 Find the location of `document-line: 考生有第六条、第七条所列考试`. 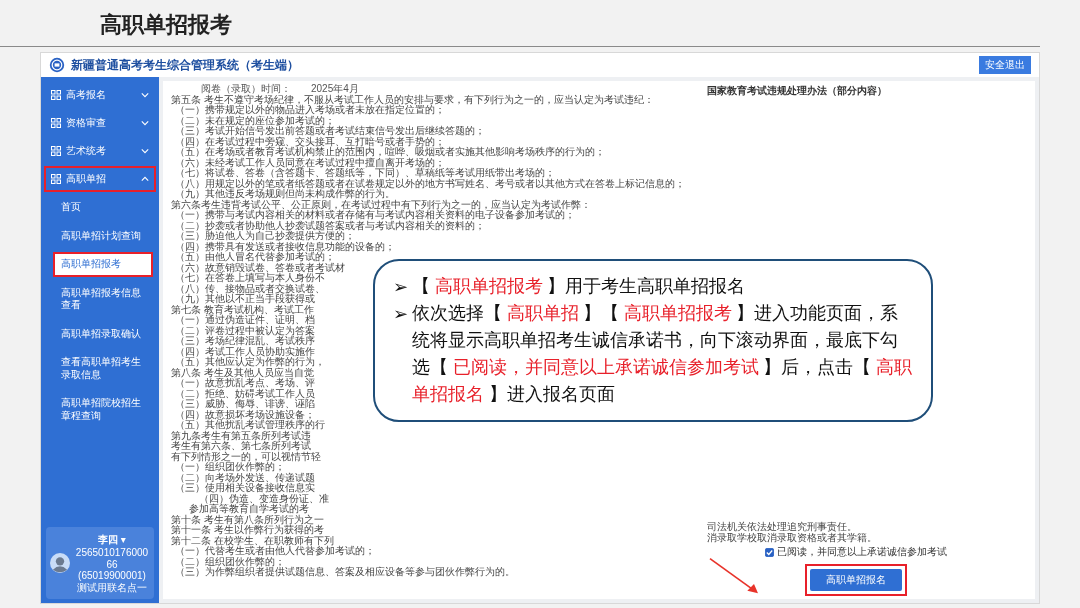

document-line: 考生有第六条、第七条所列考试 is located at coordinates (241, 446).